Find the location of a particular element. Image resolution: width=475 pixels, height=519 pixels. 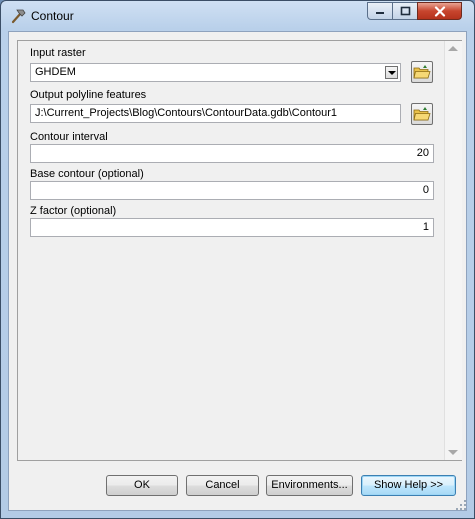

output-features-label: Output polyline features is located at coordinates (88, 95).